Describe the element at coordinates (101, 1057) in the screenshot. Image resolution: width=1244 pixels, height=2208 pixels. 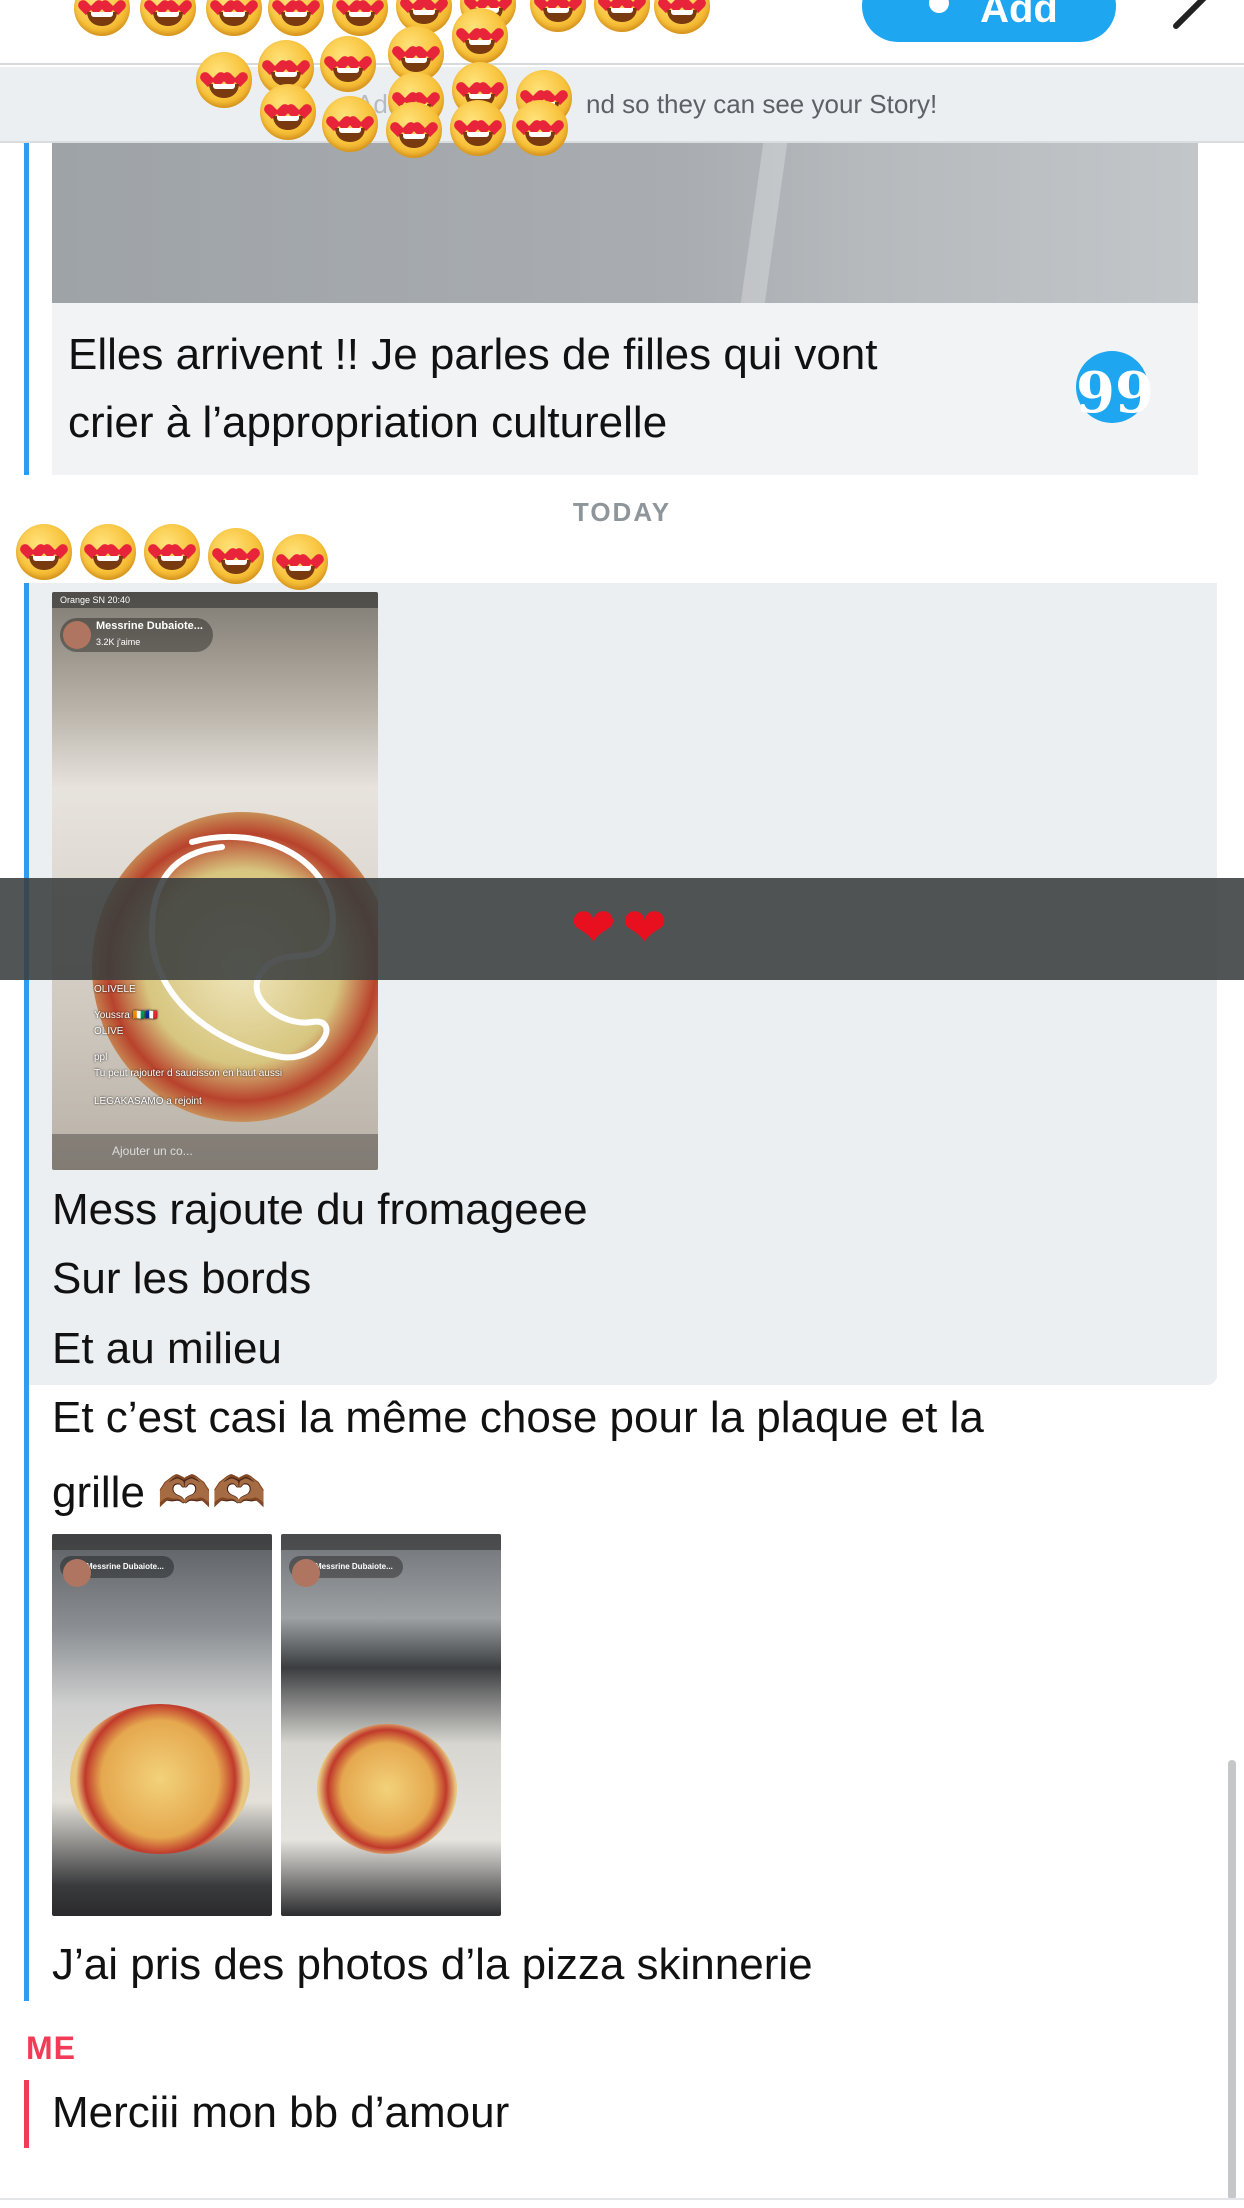
I see `snap-comment-name: ppl` at that location.